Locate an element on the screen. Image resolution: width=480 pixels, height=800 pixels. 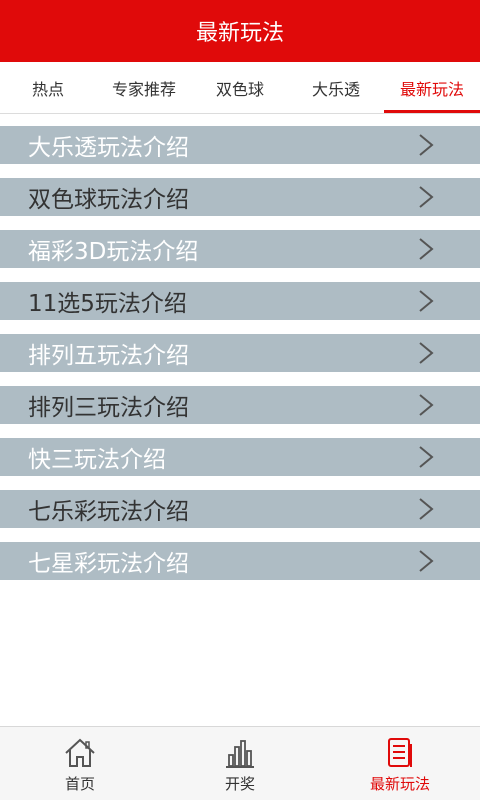
list-item-label: 福彩3D玩法介绍 is located at coordinates (113, 252).